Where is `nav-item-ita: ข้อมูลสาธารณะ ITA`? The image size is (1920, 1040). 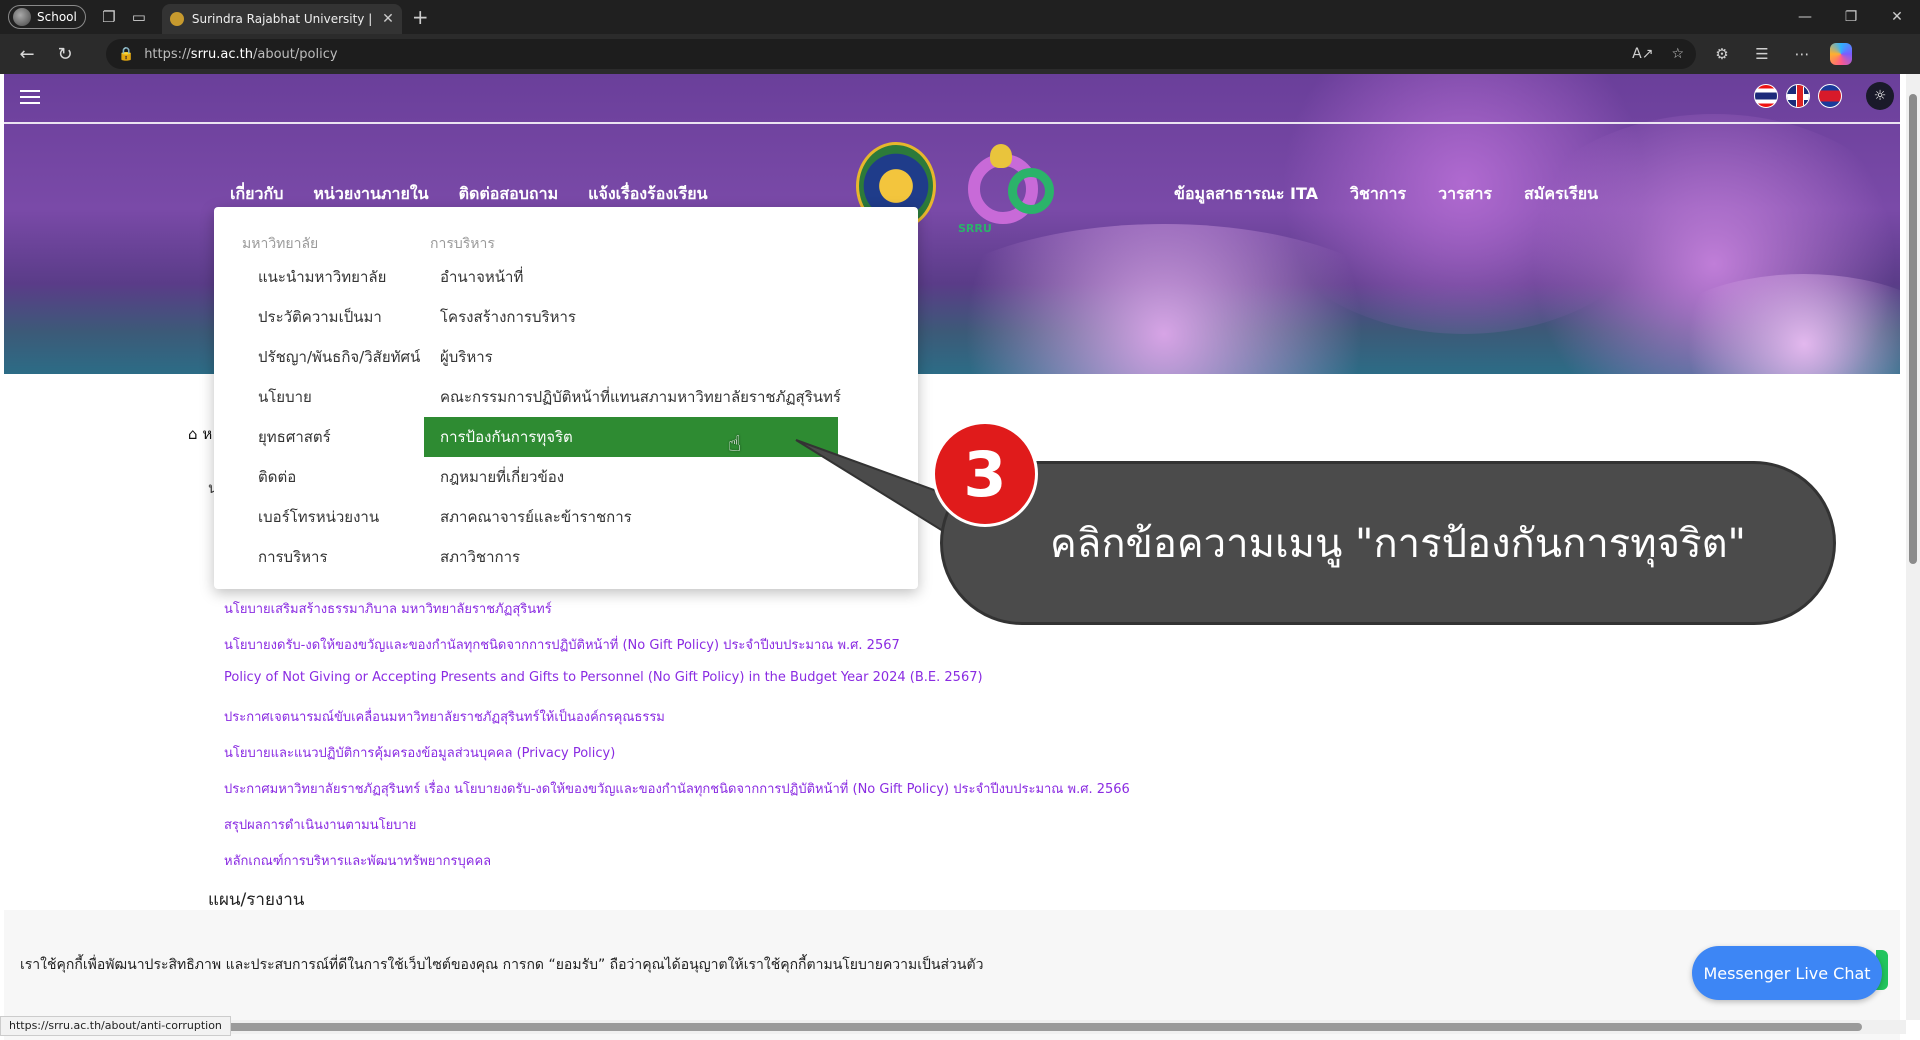
nav-item-ita: ข้อมูลสาธารณะ ITA is located at coordinates (1246, 194).